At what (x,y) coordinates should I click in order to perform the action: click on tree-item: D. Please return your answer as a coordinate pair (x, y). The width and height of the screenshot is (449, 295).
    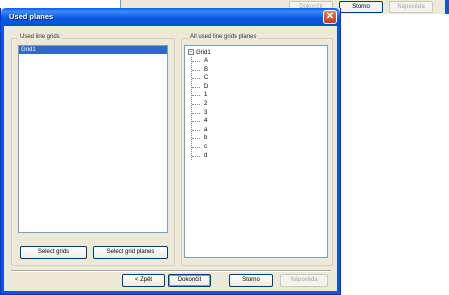
    Looking at the image, I should click on (200, 87).